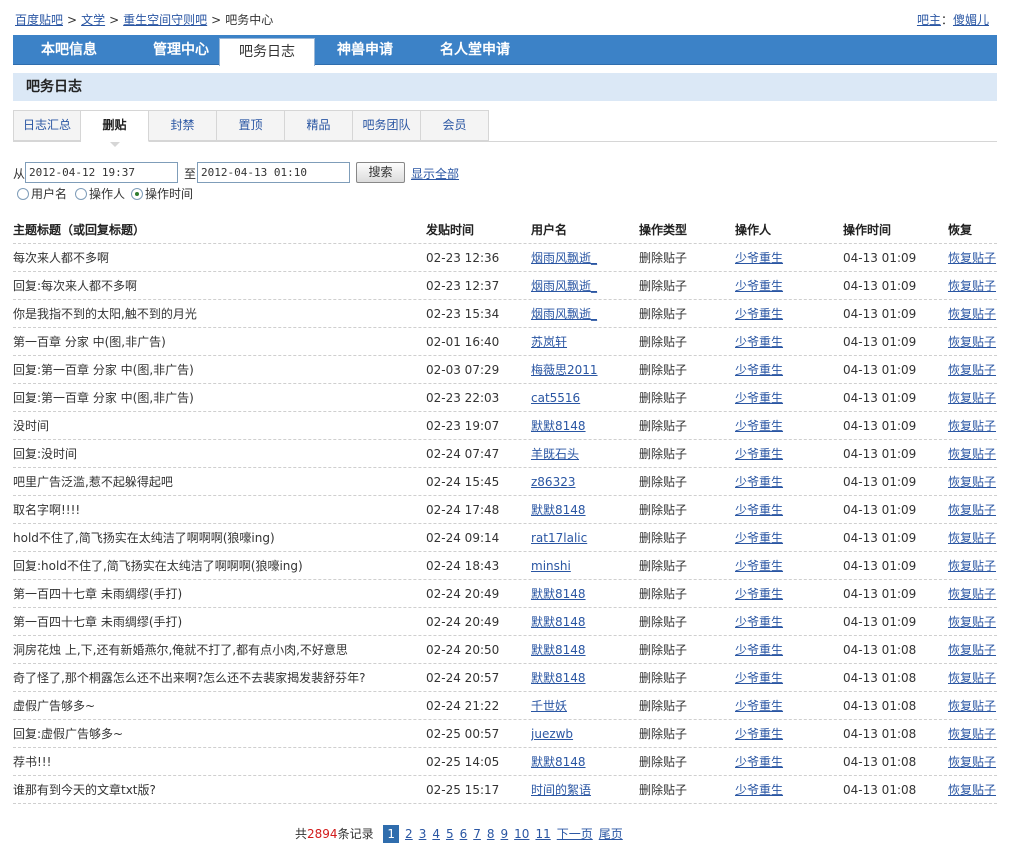  I want to click on row-op-type: 删除贴子, so click(663, 566).